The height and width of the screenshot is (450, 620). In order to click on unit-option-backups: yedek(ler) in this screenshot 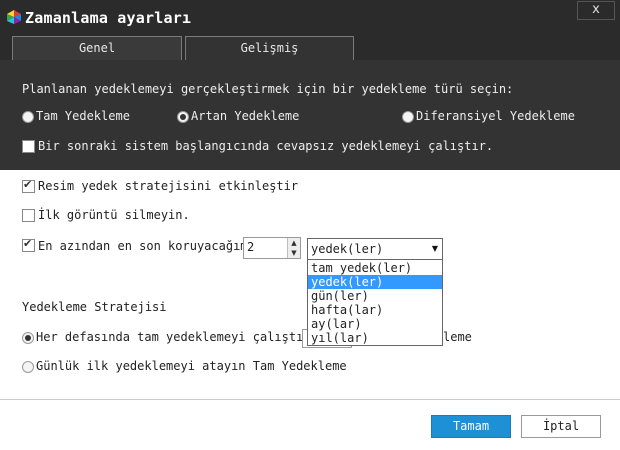, I will do `click(375, 282)`.